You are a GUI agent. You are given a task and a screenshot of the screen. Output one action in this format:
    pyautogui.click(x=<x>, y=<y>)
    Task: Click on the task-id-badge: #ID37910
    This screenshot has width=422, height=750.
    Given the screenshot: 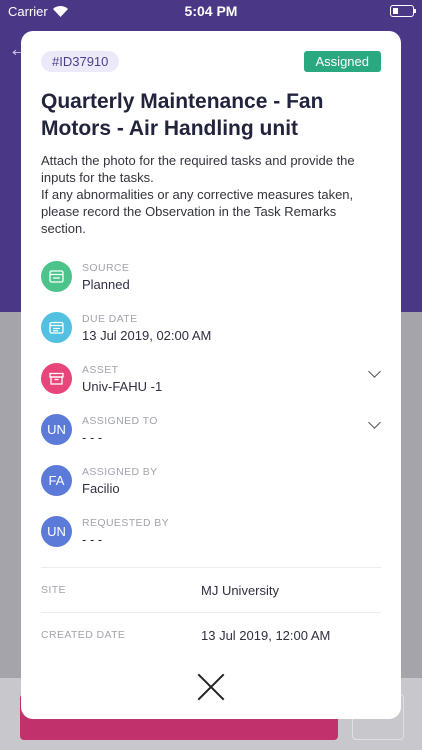 What is the action you would take?
    pyautogui.click(x=80, y=61)
    